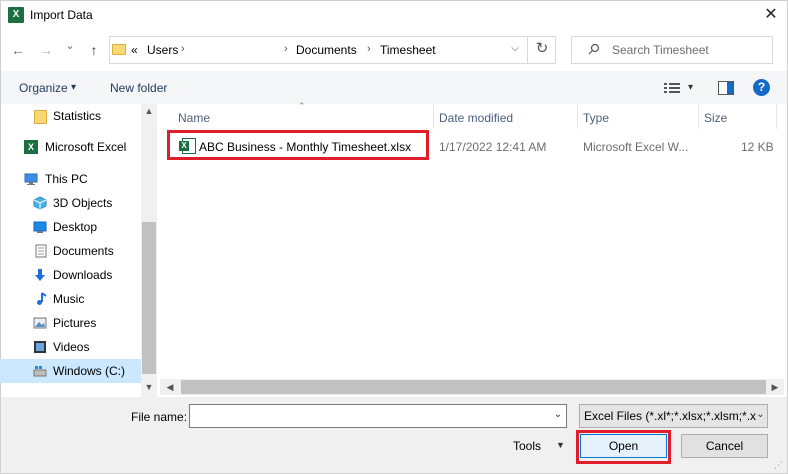 The width and height of the screenshot is (788, 474). I want to click on sidebar-item-desktop: Desktop, so click(70, 227).